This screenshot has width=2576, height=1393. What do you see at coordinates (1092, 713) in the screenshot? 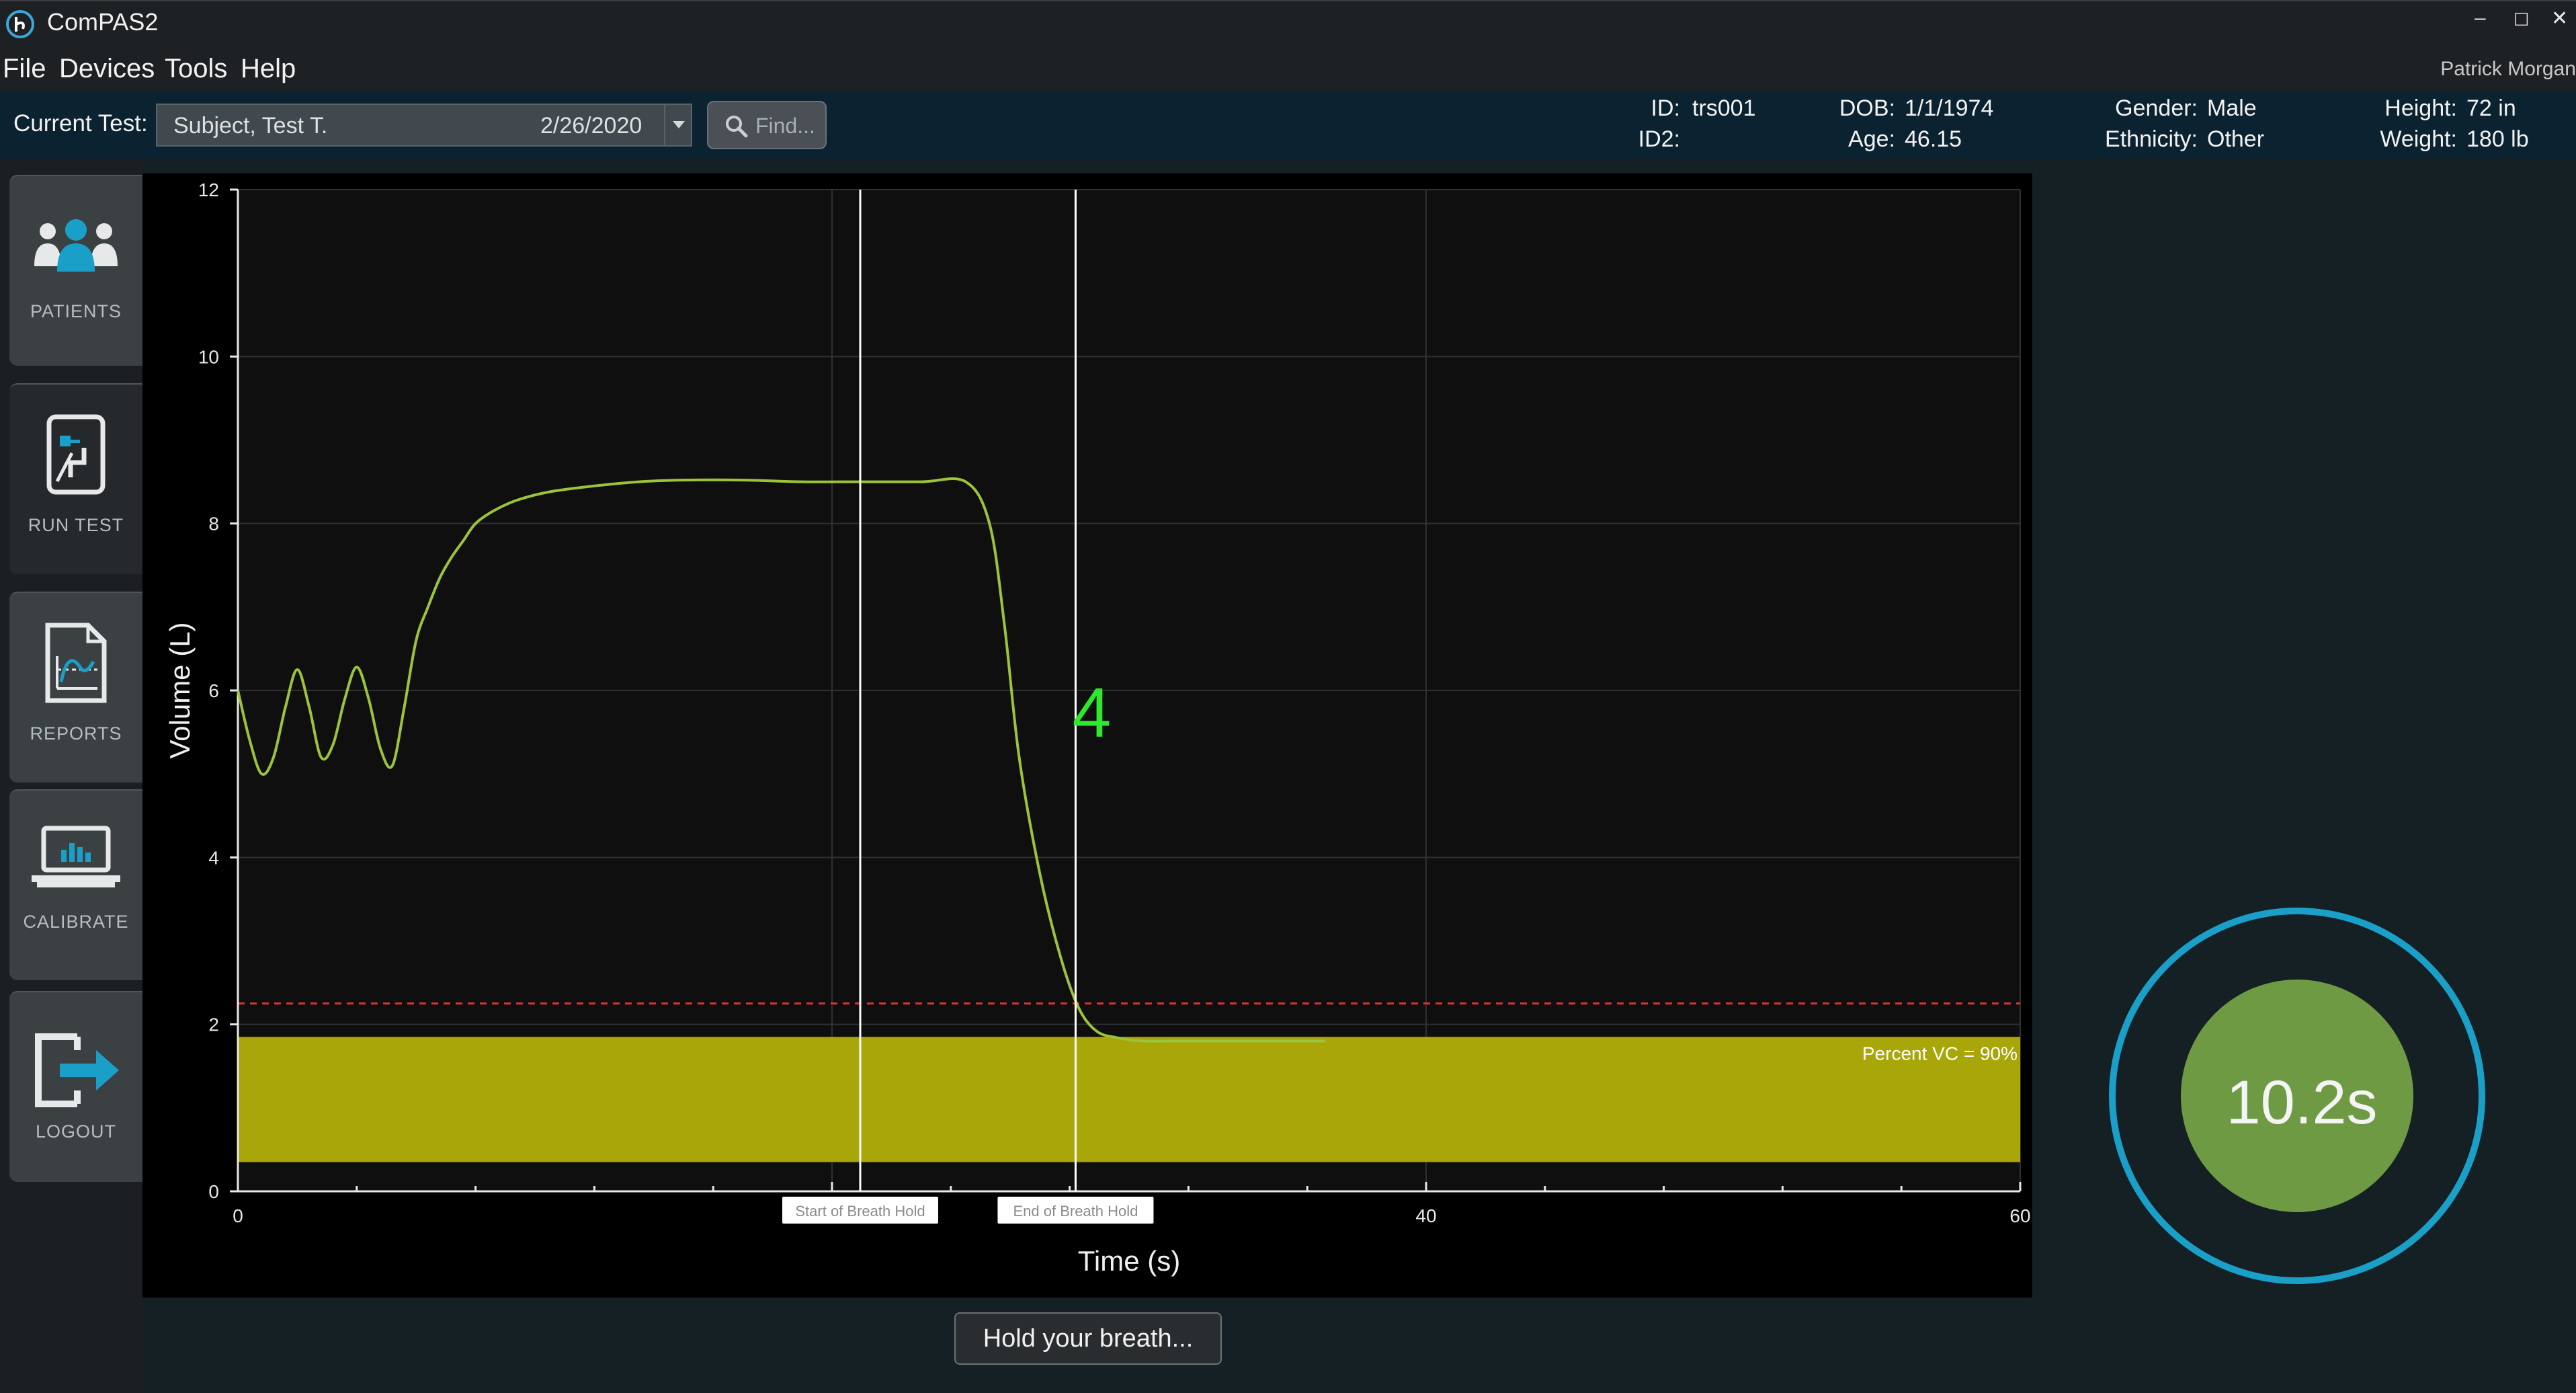
I see `countdown-number: 4` at bounding box center [1092, 713].